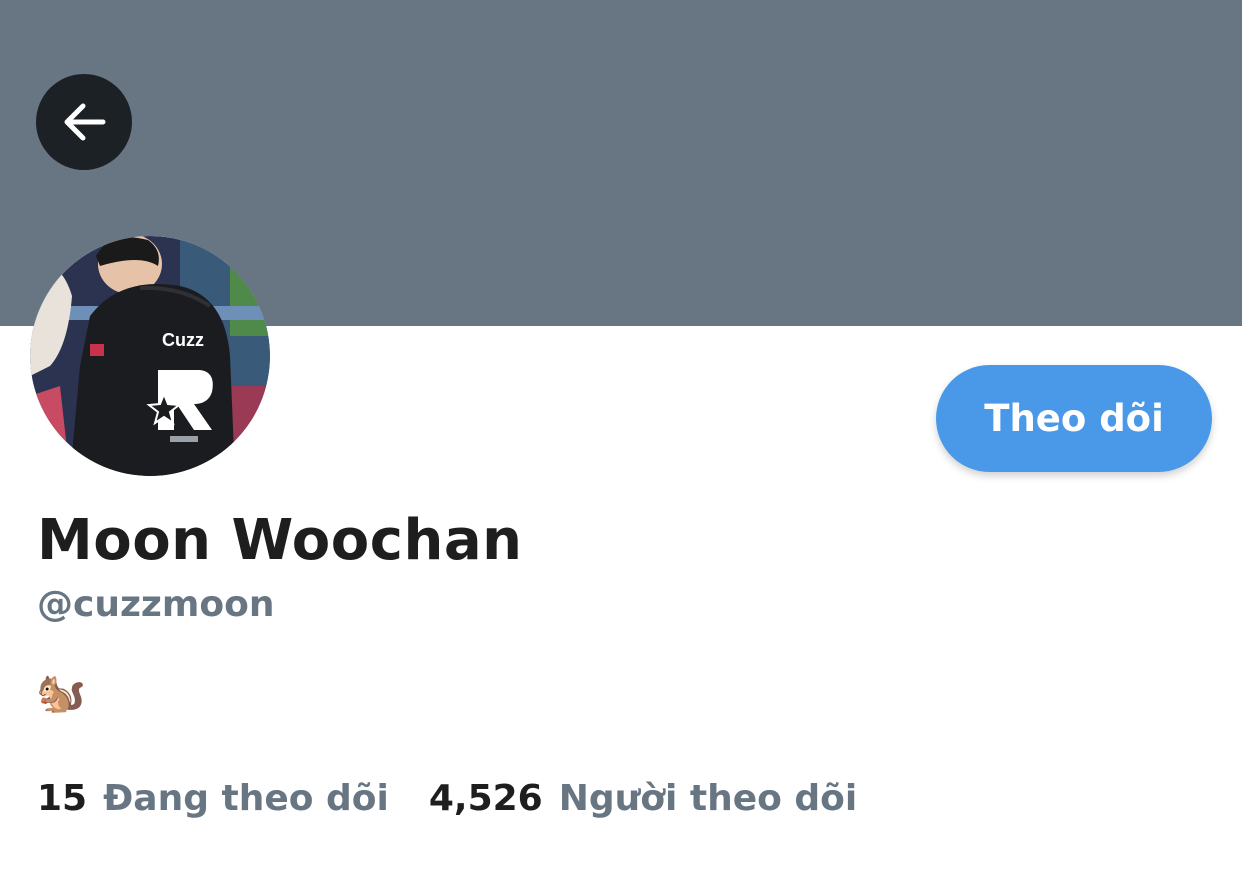 The height and width of the screenshot is (882, 1242). Describe the element at coordinates (708, 798) in the screenshot. I see `followers-label: Người theo dõi` at that location.